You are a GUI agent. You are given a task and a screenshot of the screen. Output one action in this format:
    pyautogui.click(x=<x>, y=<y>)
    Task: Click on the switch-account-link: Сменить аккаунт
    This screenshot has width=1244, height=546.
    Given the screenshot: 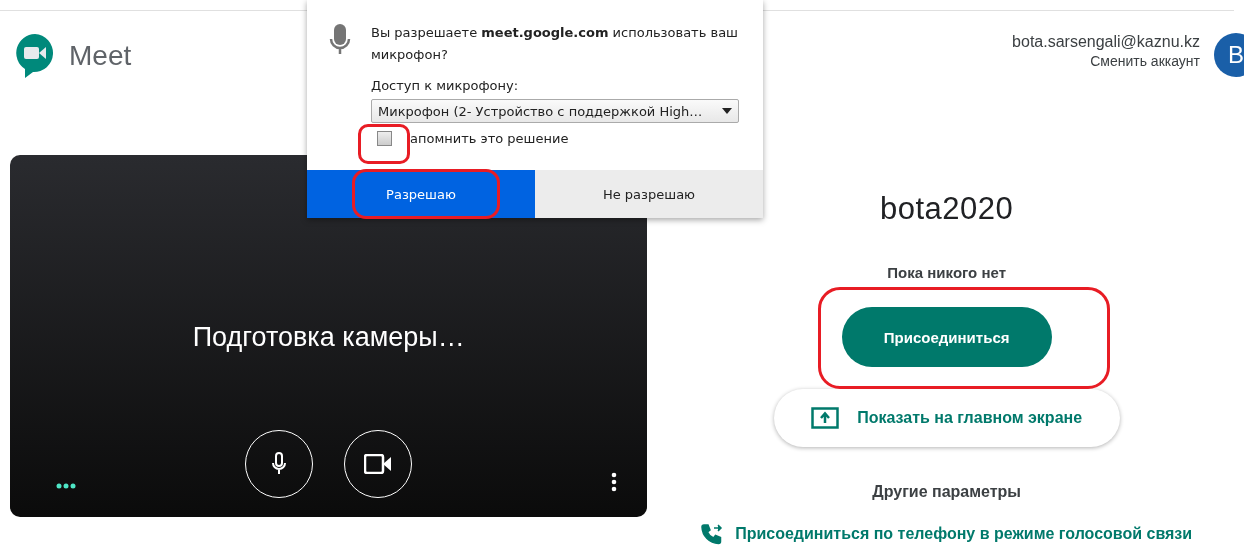 What is the action you would take?
    pyautogui.click(x=1145, y=61)
    